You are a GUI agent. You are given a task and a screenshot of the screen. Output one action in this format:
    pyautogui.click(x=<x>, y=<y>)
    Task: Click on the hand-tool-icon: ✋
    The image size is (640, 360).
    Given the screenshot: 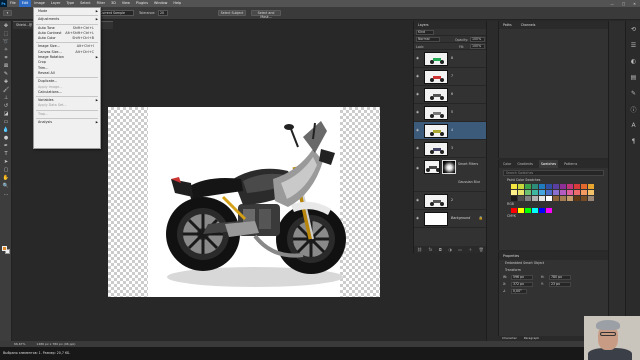 What is the action you would take?
    pyautogui.click(x=6, y=177)
    